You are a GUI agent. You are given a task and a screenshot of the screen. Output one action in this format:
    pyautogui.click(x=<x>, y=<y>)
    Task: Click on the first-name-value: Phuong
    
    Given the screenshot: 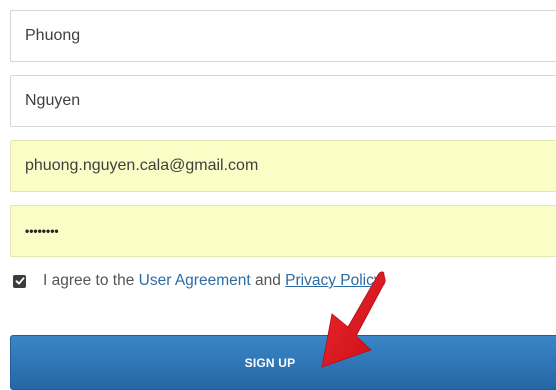 What is the action you would take?
    pyautogui.click(x=53, y=35)
    